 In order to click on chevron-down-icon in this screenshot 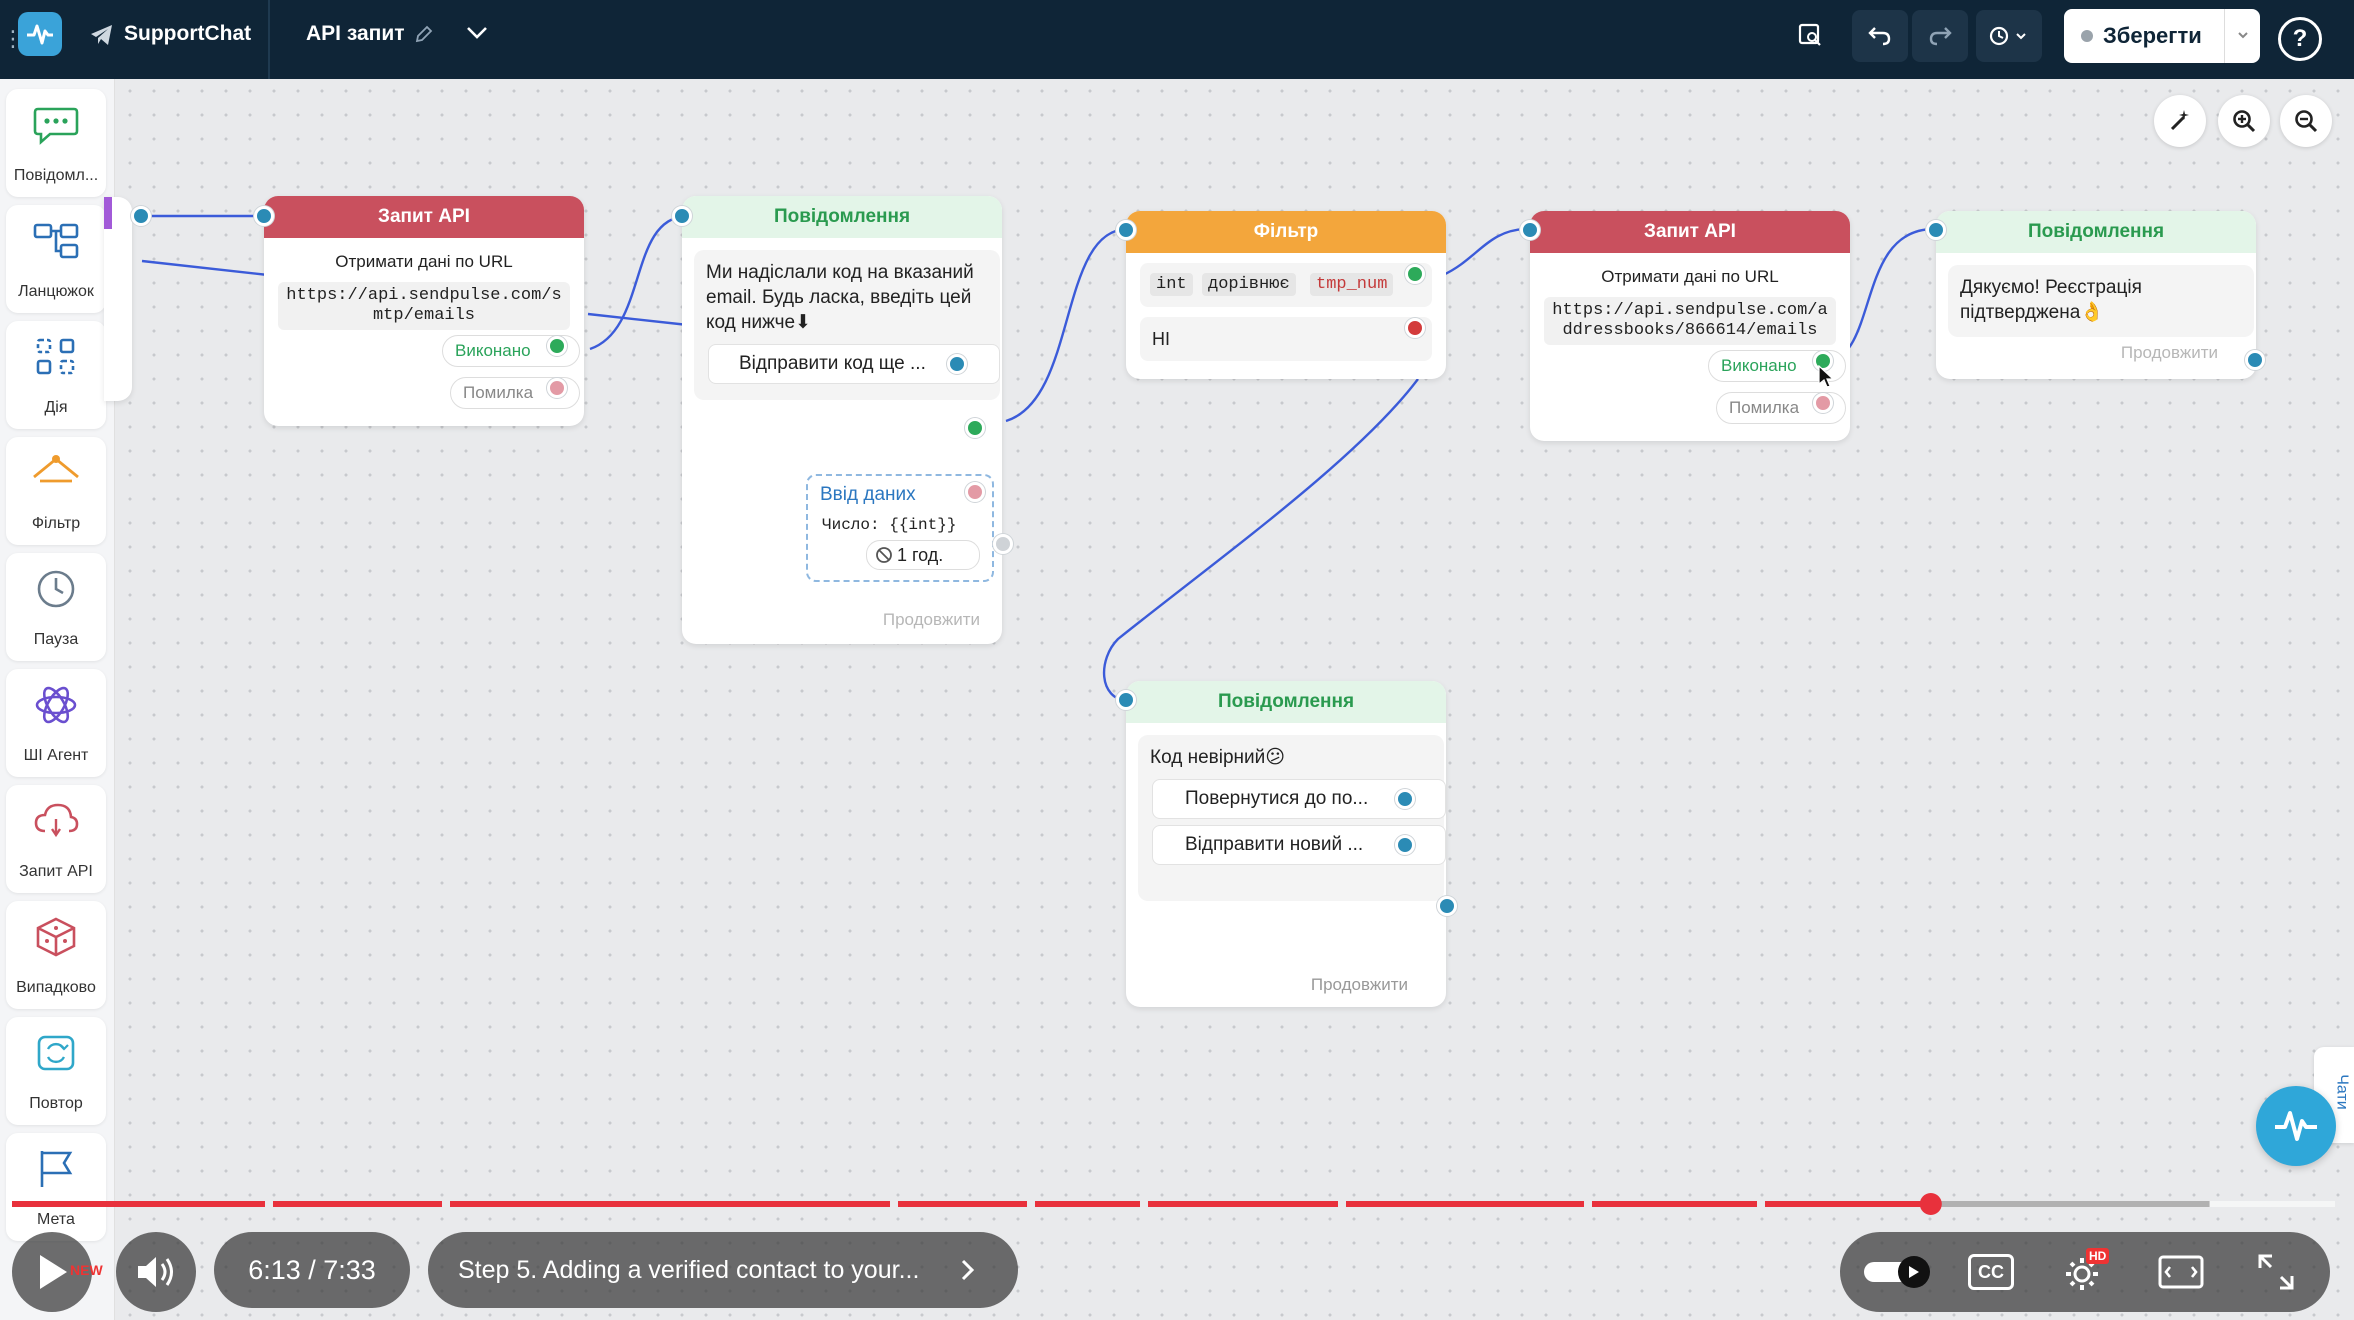, I will do `click(477, 33)`.